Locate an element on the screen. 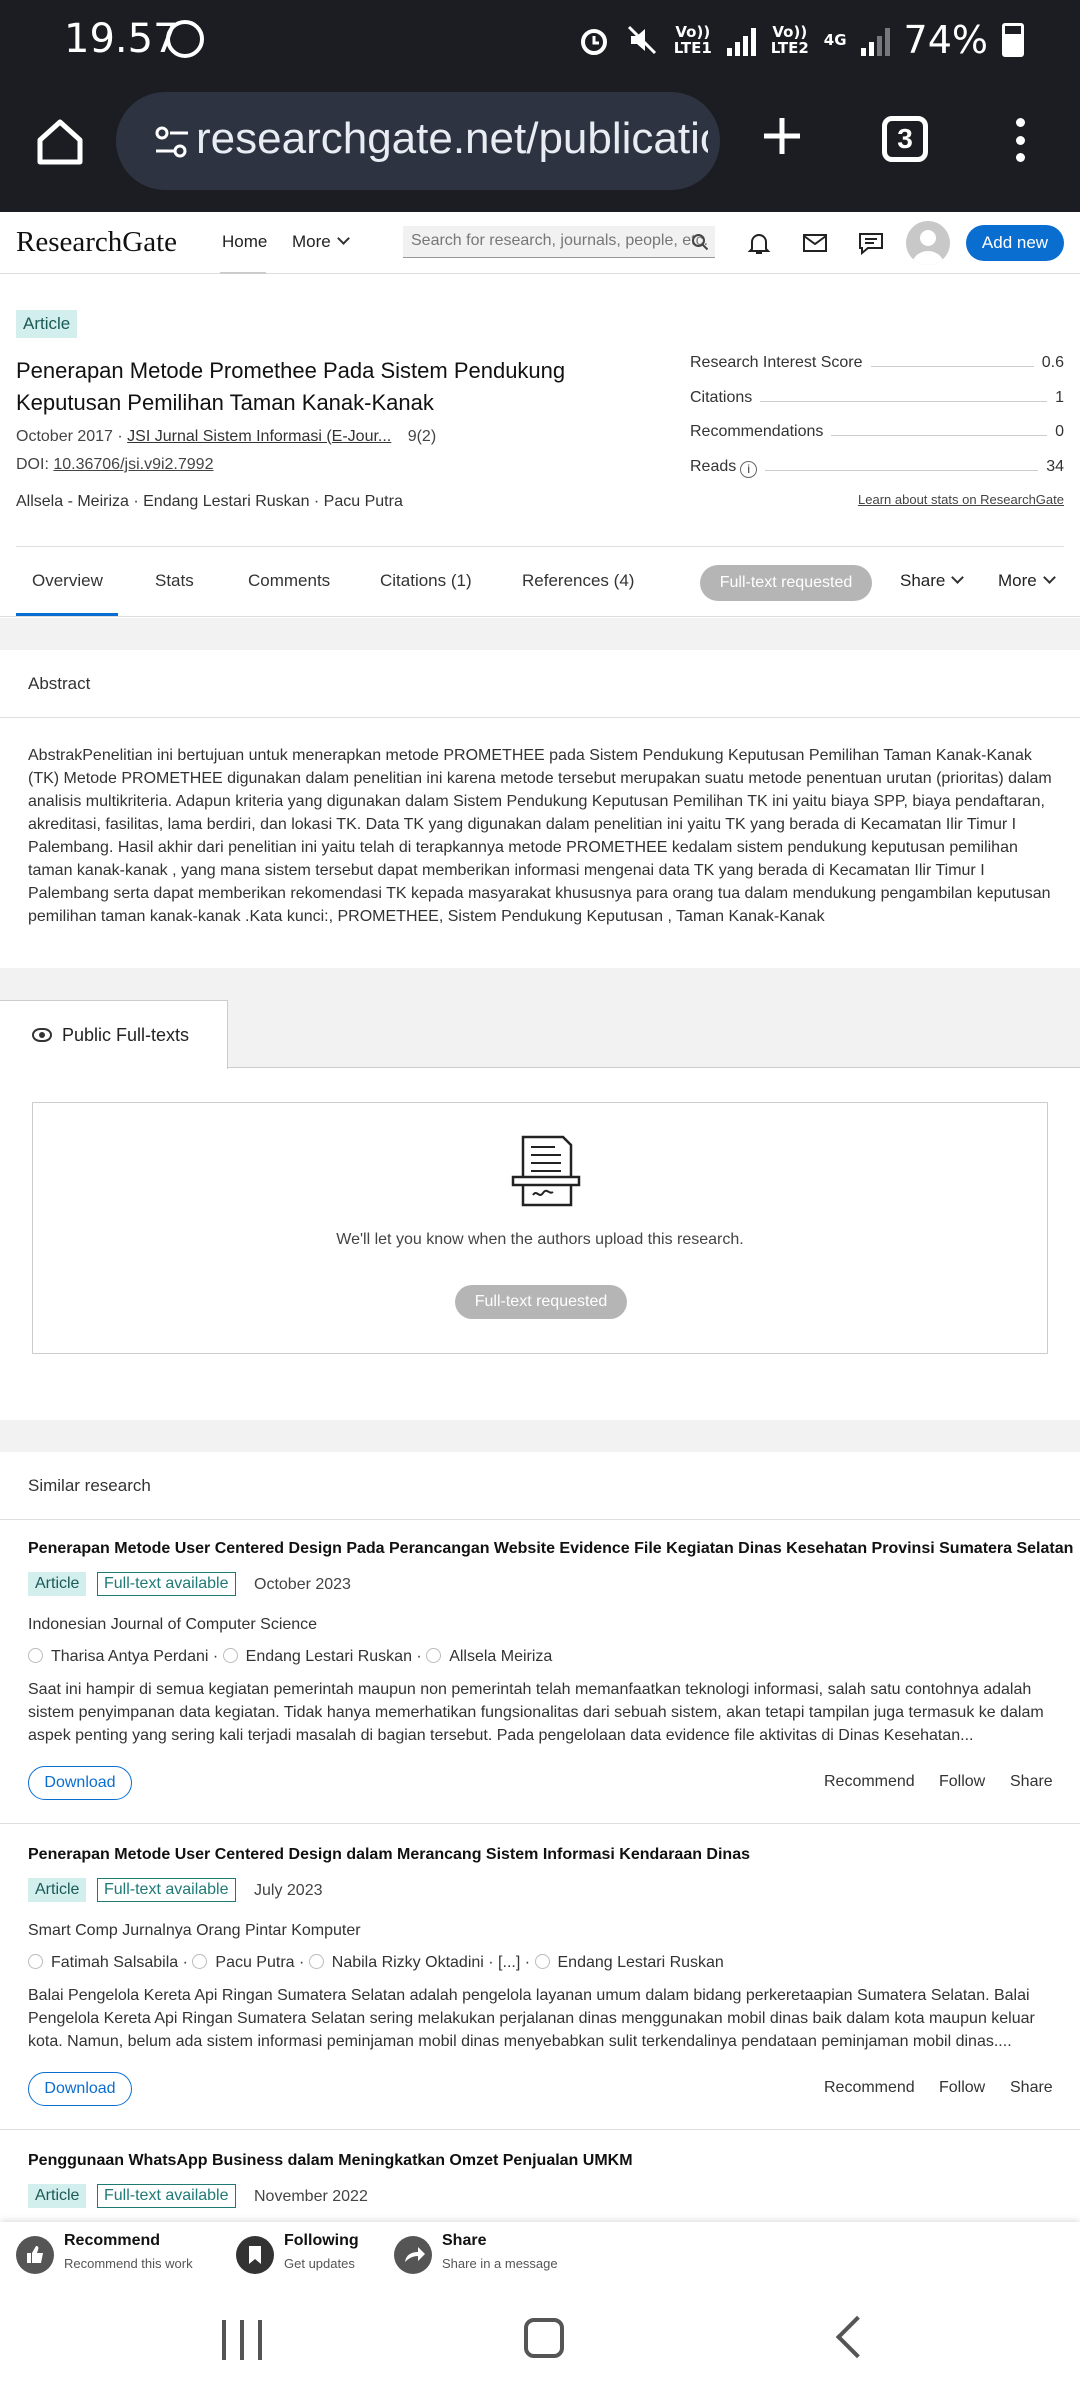  chat-icon is located at coordinates (871, 243).